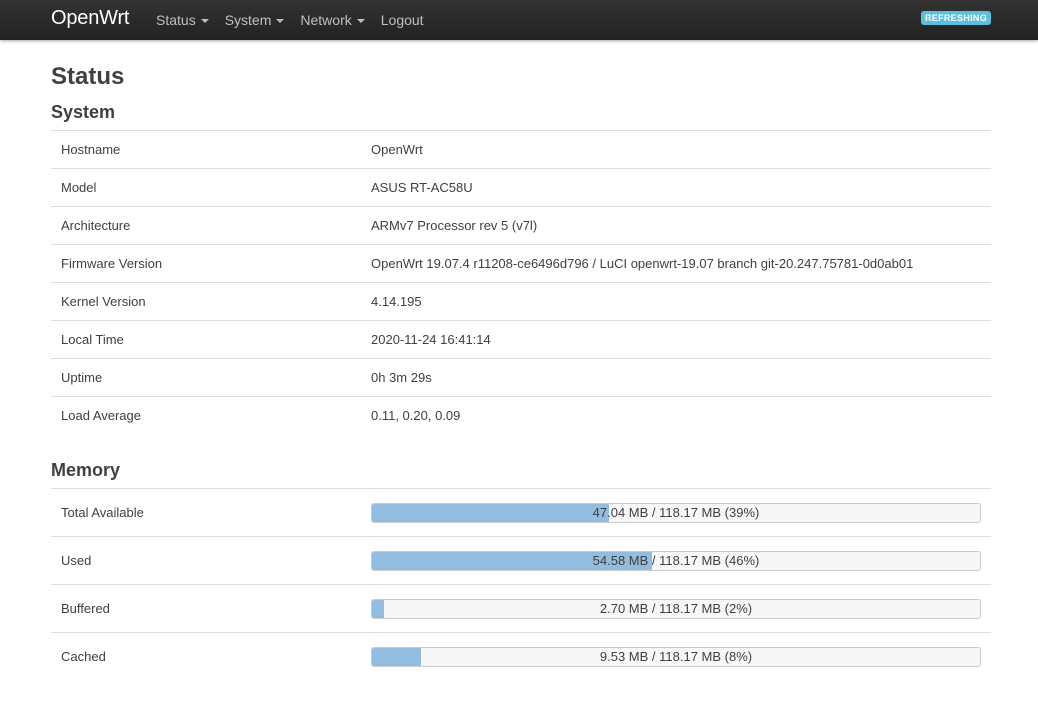 The image size is (1038, 704). I want to click on progress-bar: 9.53 MB / 118.17 MB (8%), so click(676, 656).